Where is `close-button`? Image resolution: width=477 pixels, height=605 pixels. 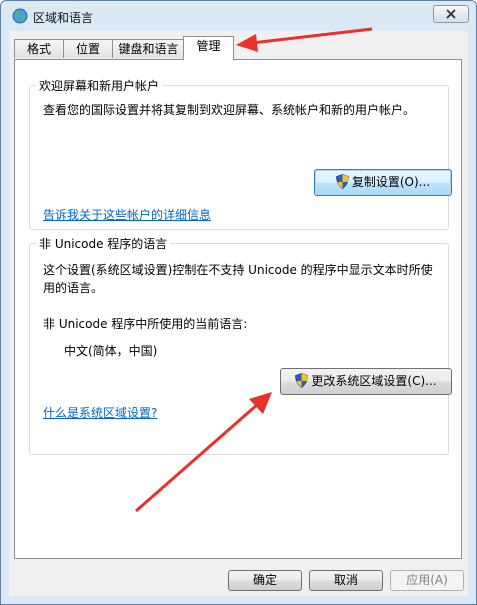
close-button is located at coordinates (451, 14).